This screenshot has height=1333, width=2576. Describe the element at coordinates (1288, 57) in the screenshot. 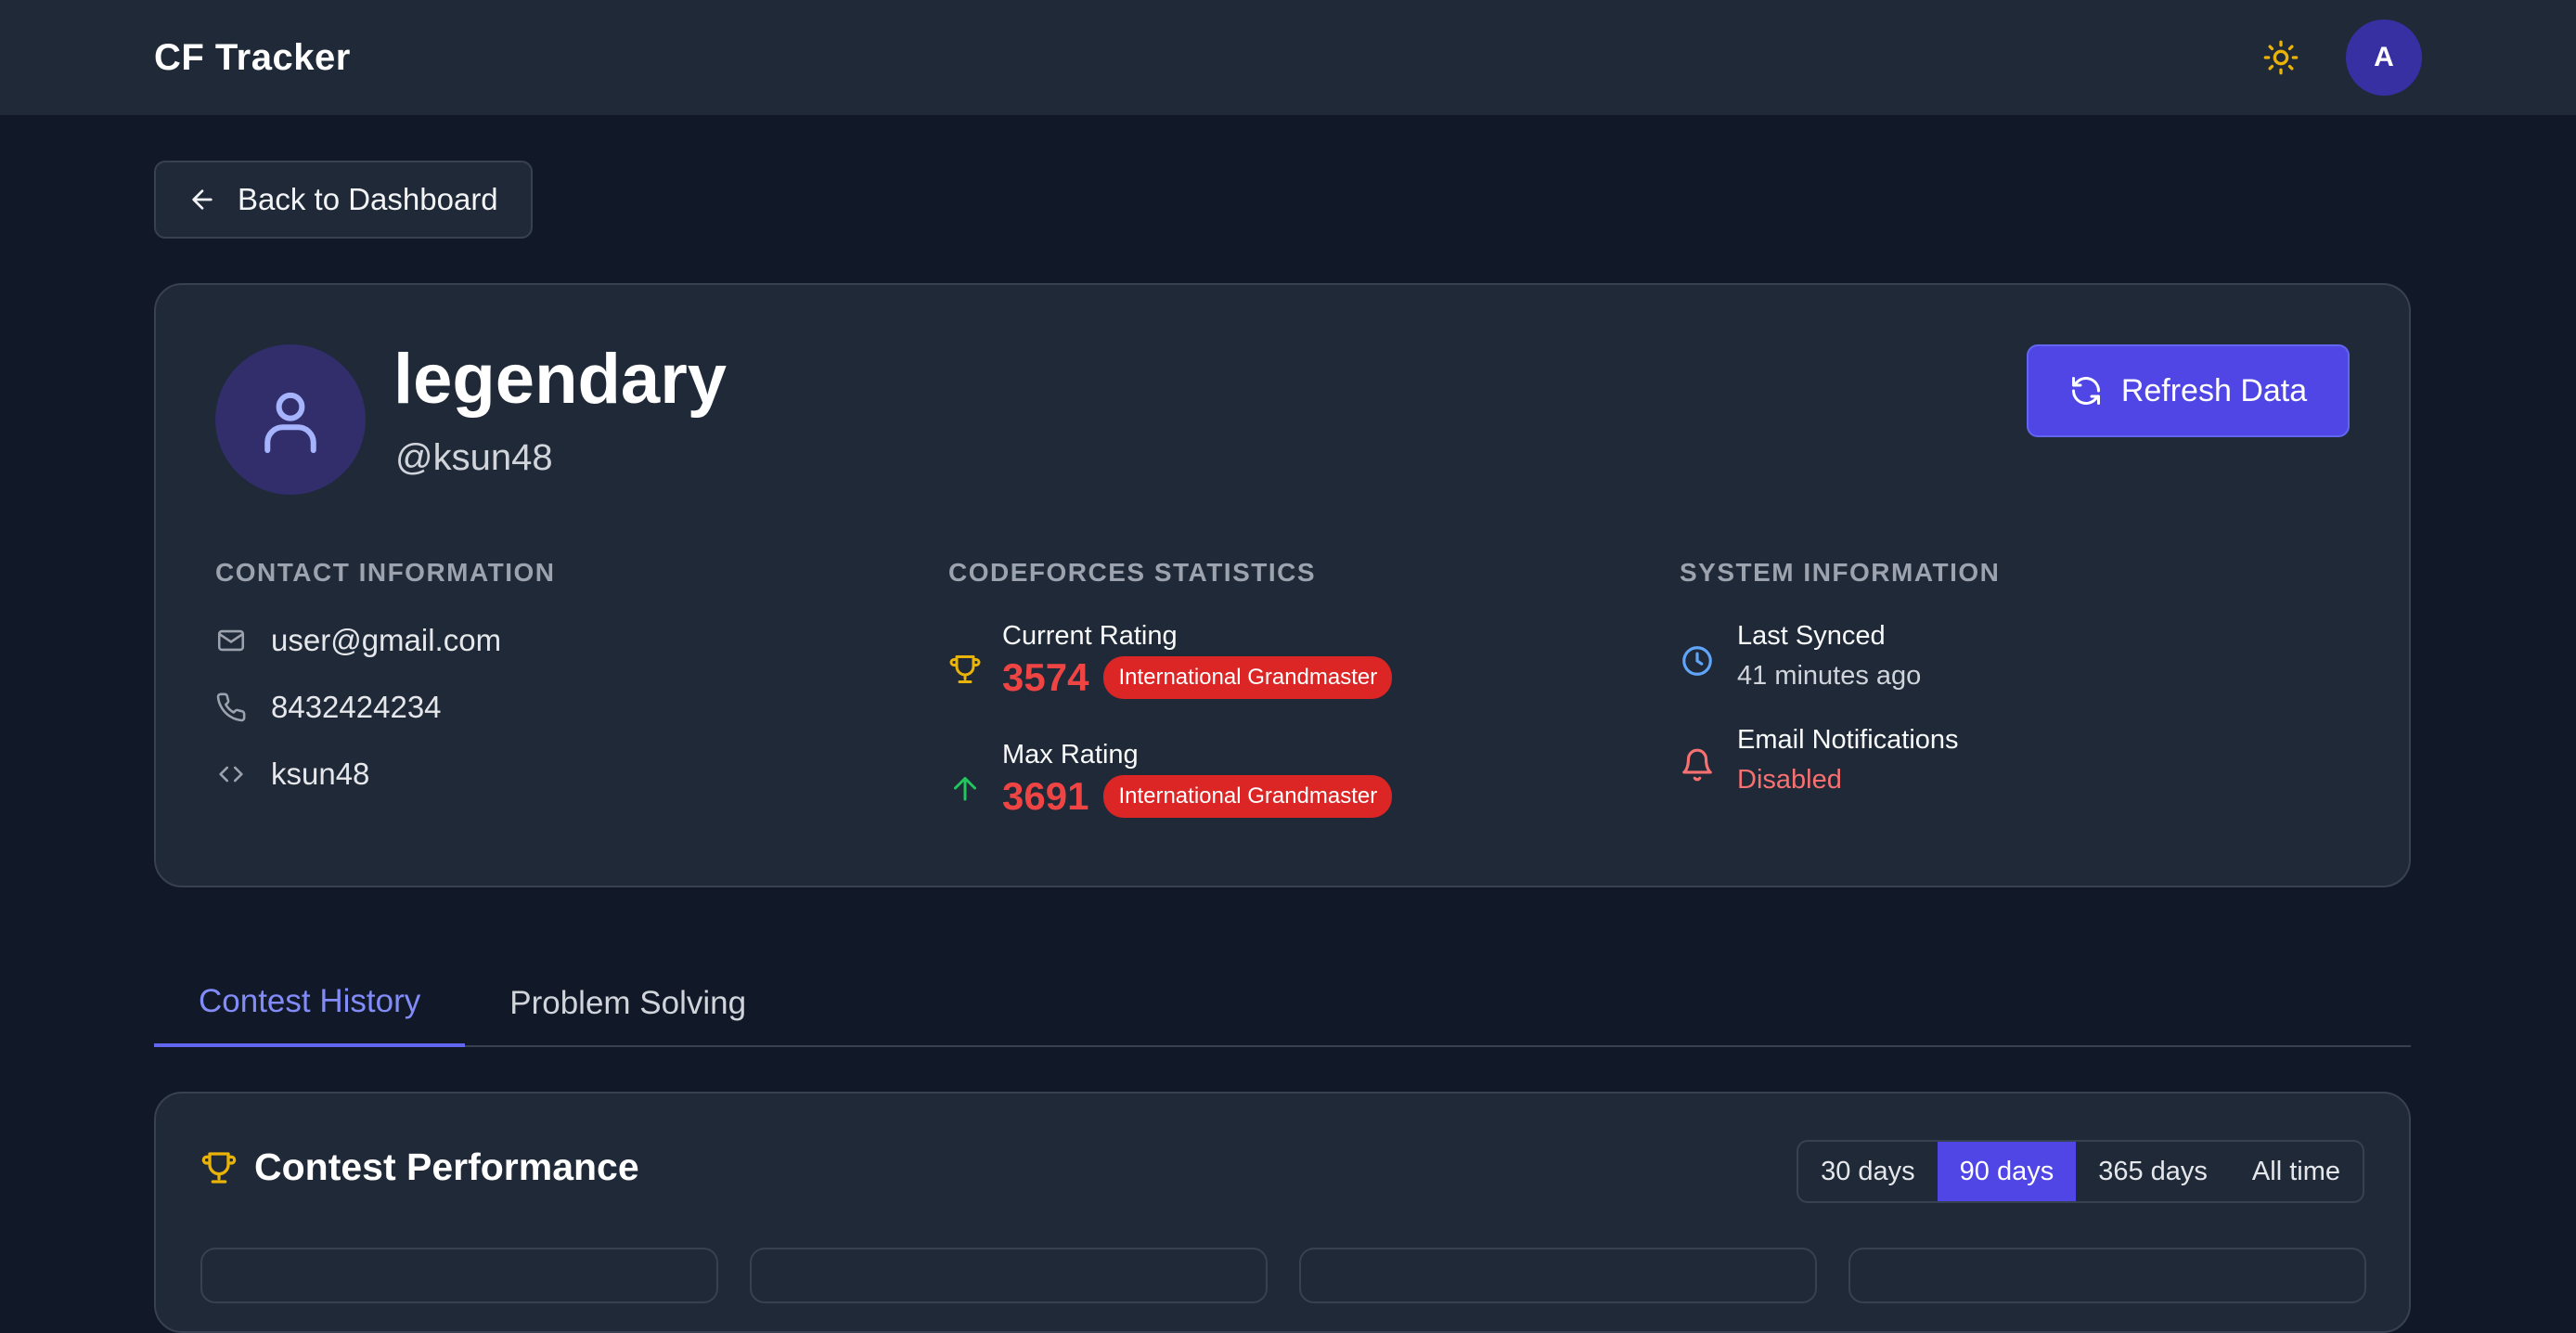

I see `top-navbar: CF Tracker A` at that location.